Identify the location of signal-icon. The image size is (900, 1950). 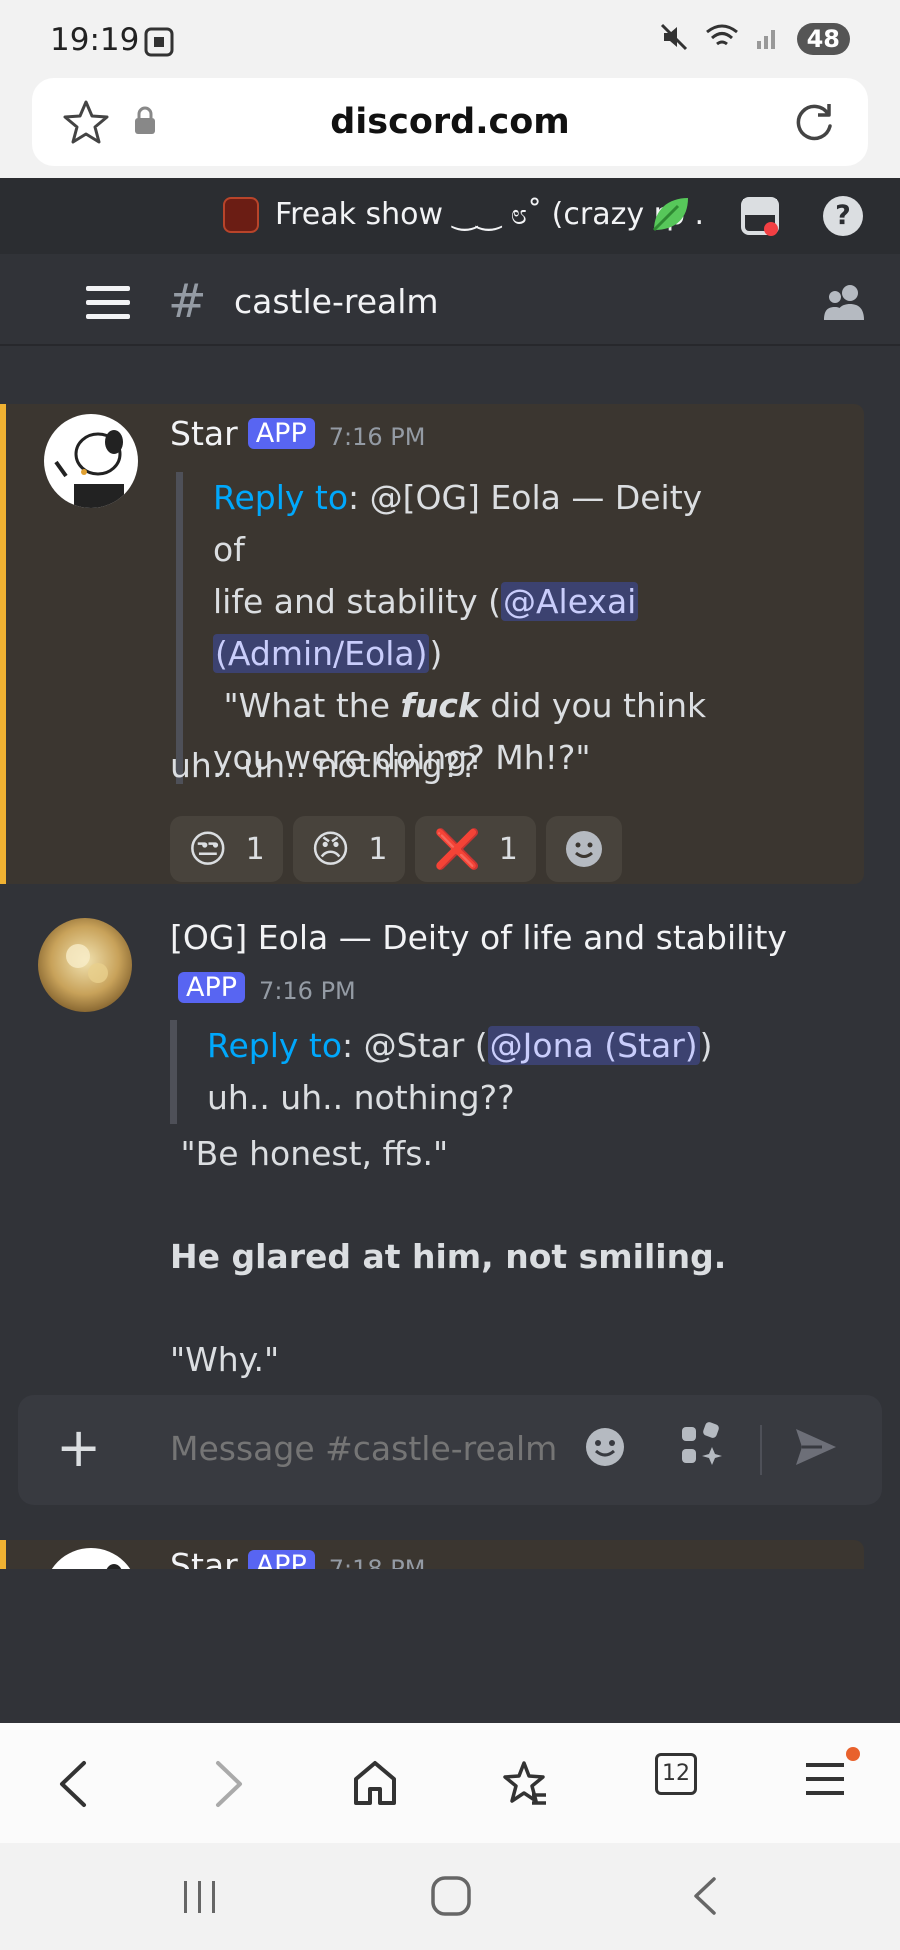
(768, 39).